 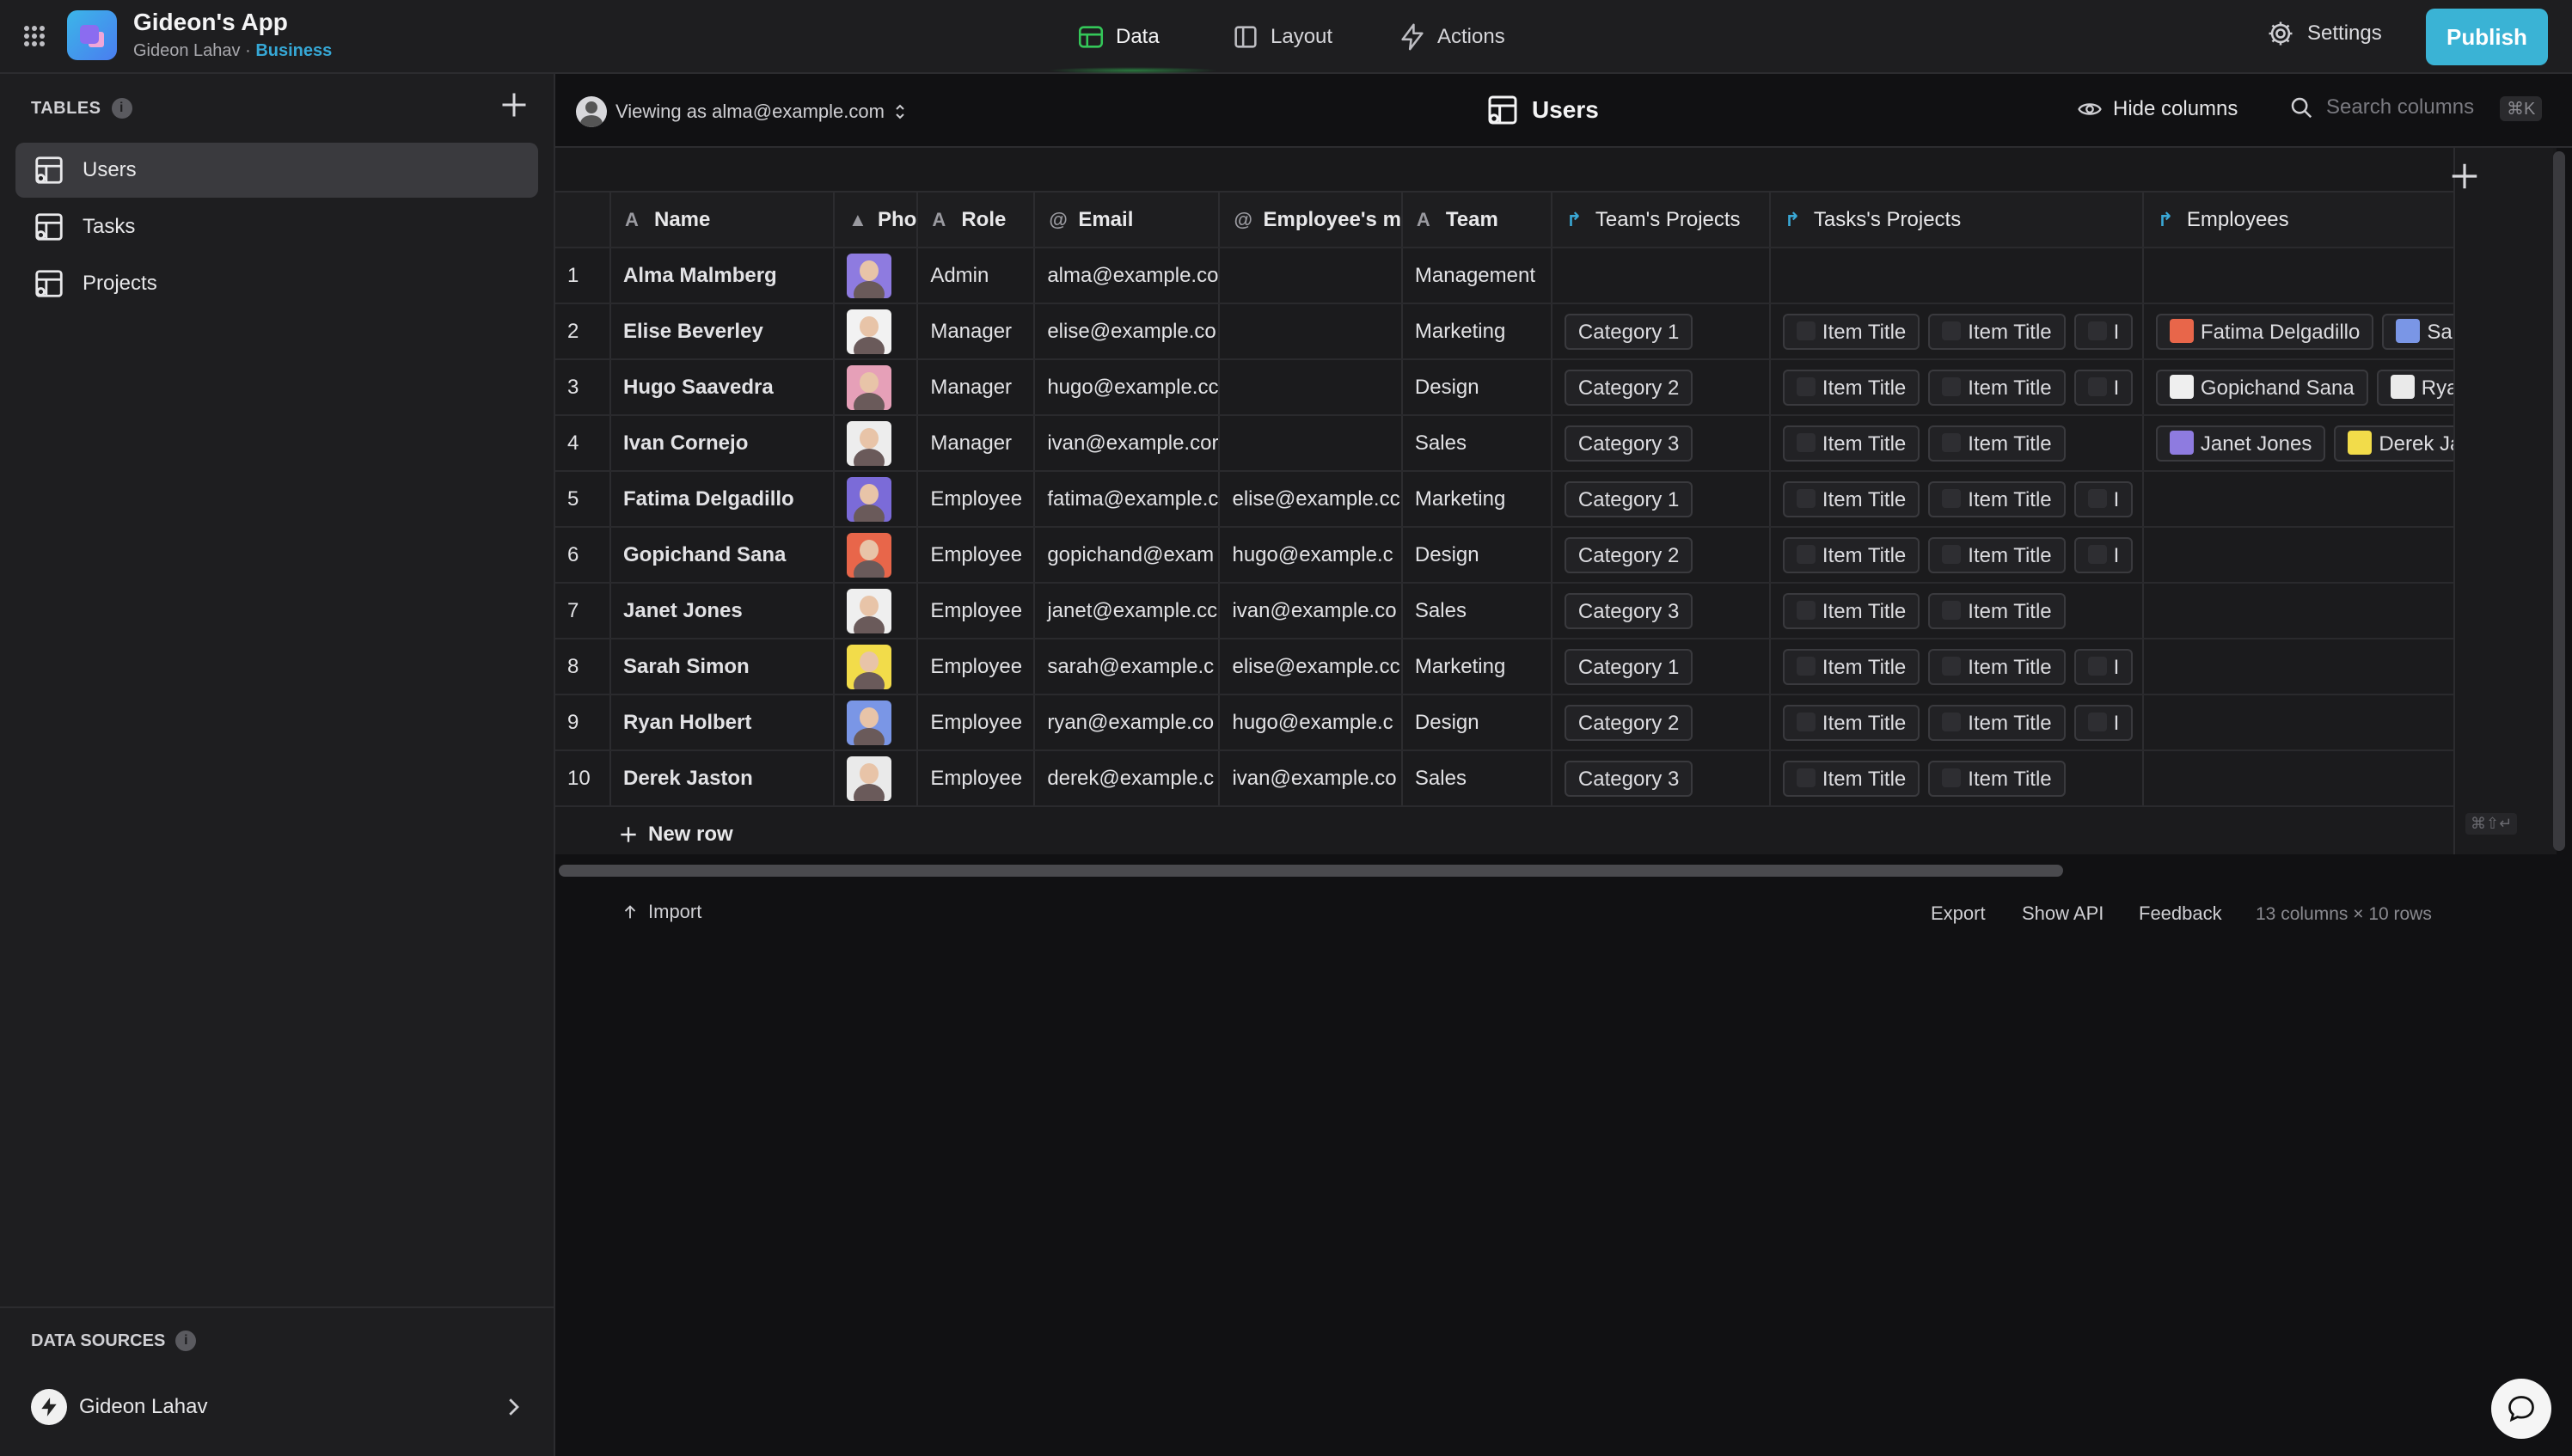 I want to click on column-header-role: A Role, so click(x=976, y=220).